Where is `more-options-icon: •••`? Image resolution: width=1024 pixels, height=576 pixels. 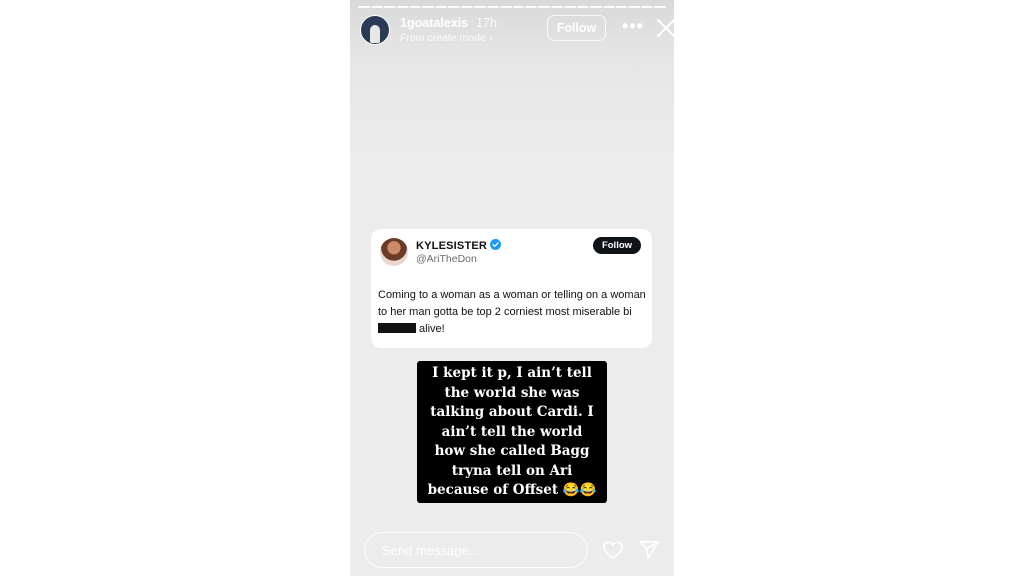
more-options-icon: ••• is located at coordinates (633, 26).